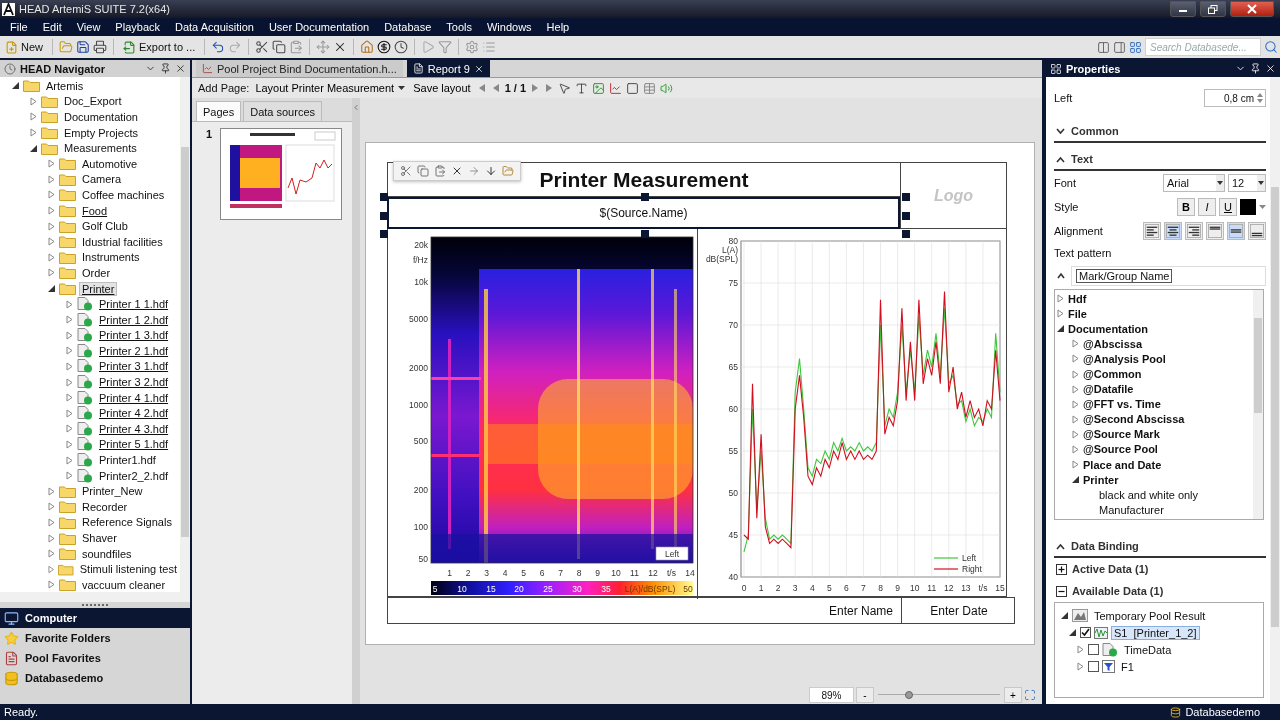 The image size is (1280, 720). What do you see at coordinates (134, 475) in the screenshot?
I see `tree-item: Printer2_2.hdf` at bounding box center [134, 475].